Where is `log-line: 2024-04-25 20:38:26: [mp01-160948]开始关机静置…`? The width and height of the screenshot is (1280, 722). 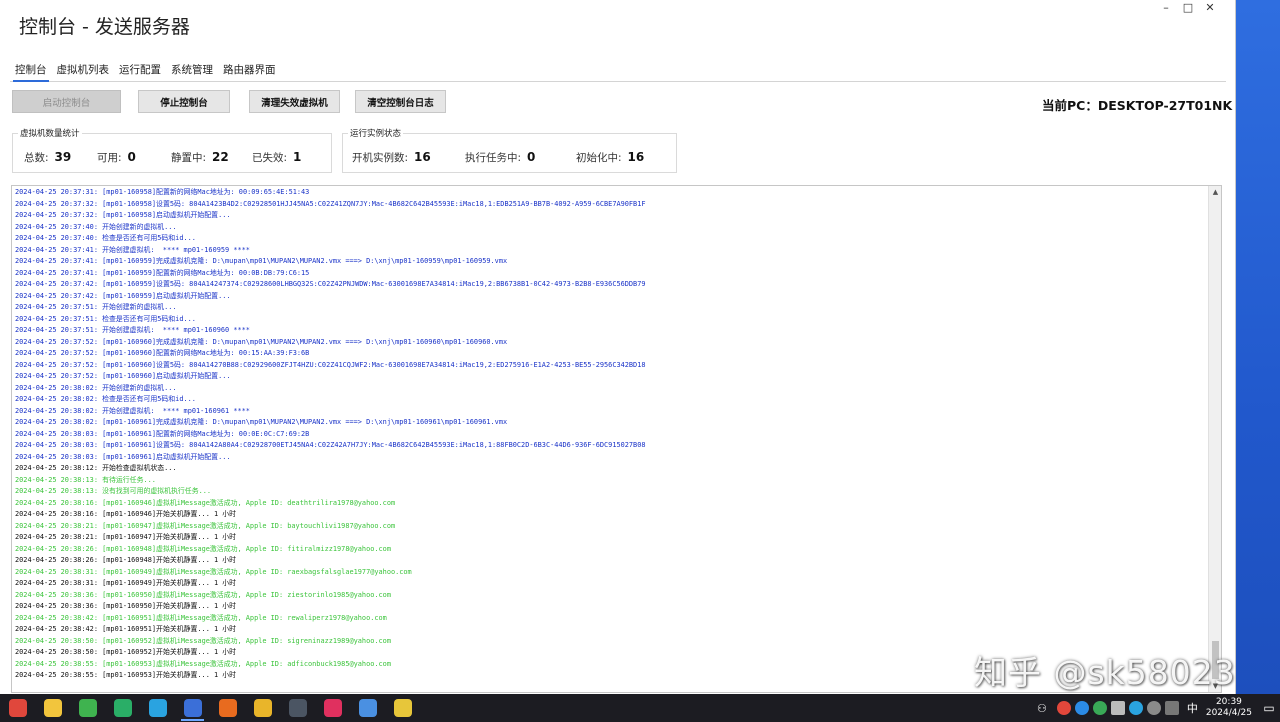
log-line: 2024-04-25 20:38:26: [mp01-160948]开始关机静置… is located at coordinates (126, 560).